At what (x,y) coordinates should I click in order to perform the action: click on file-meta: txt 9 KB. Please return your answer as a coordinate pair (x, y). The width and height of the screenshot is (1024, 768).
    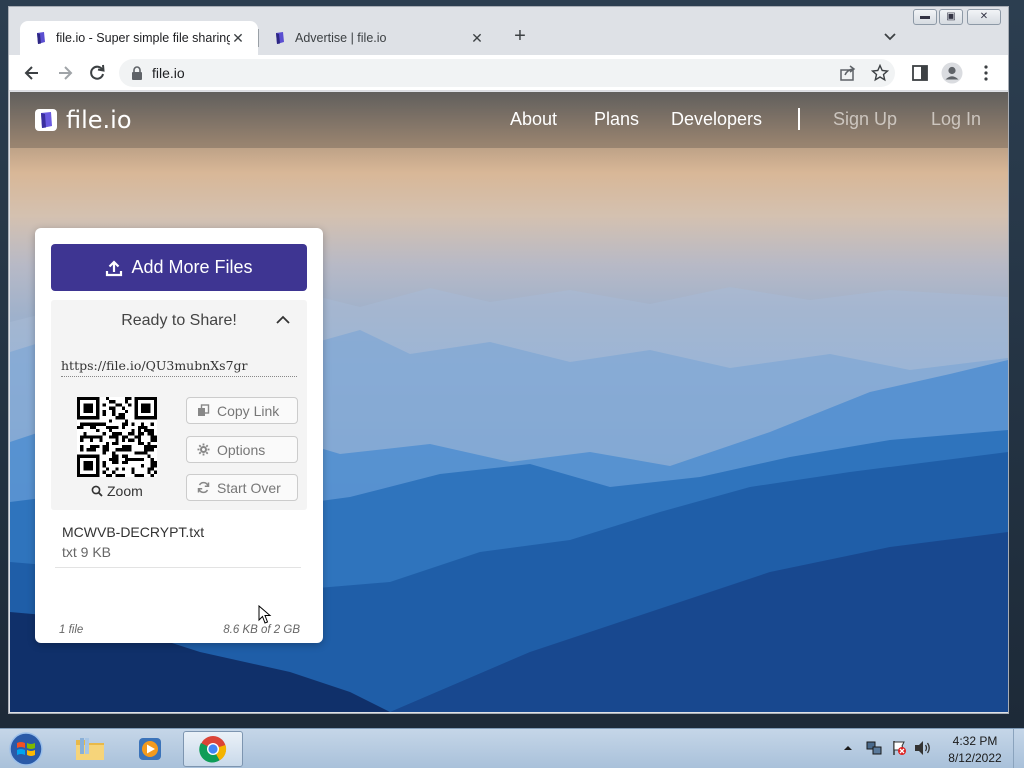
    Looking at the image, I should click on (87, 552).